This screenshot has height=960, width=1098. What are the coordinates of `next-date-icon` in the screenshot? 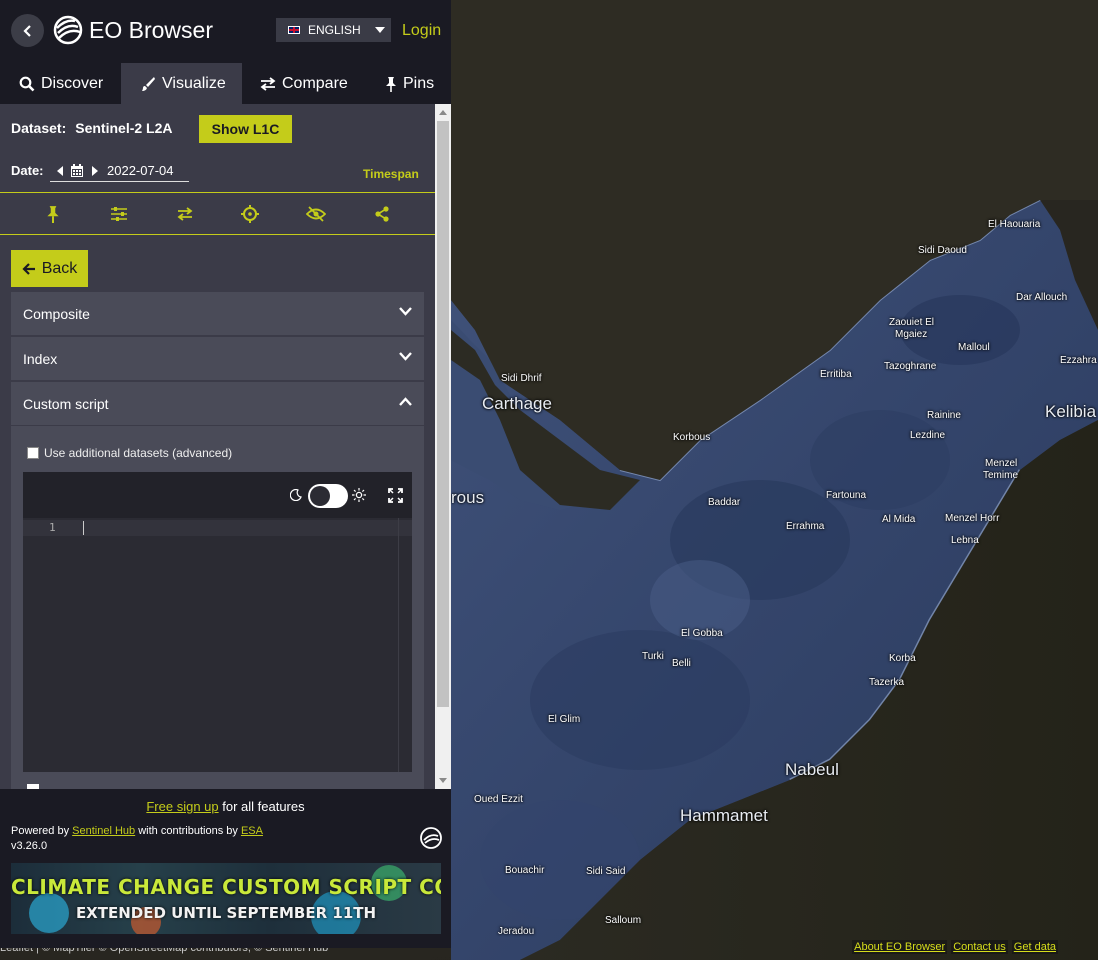 It's located at (95, 170).